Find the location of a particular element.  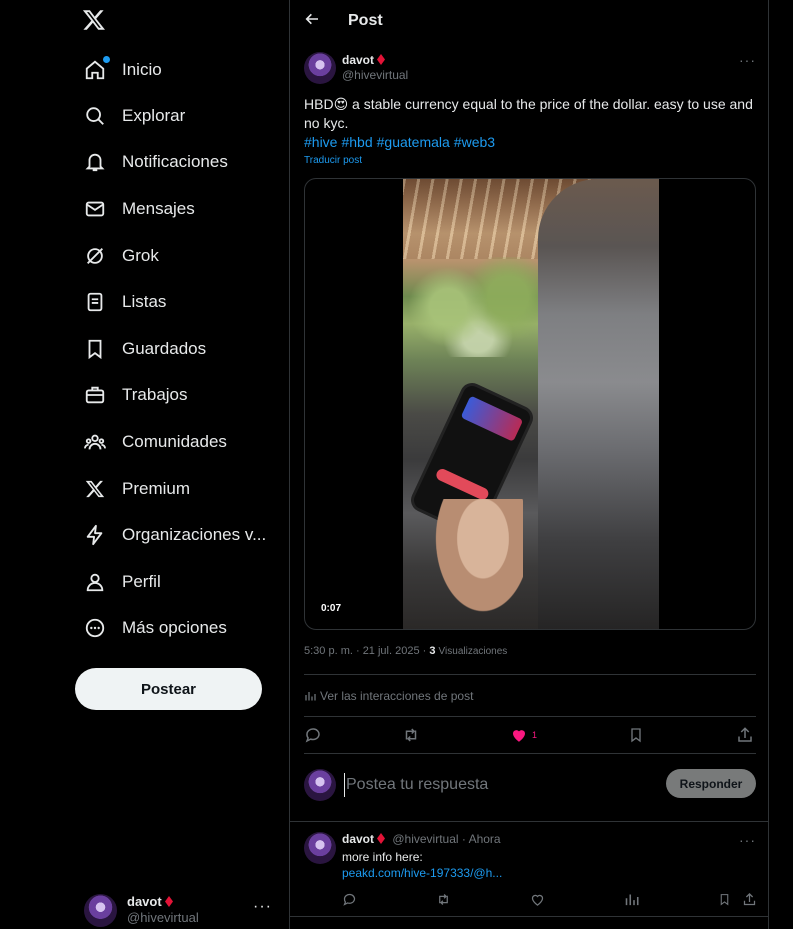

reply-text: more info here: is located at coordinates (382, 857).